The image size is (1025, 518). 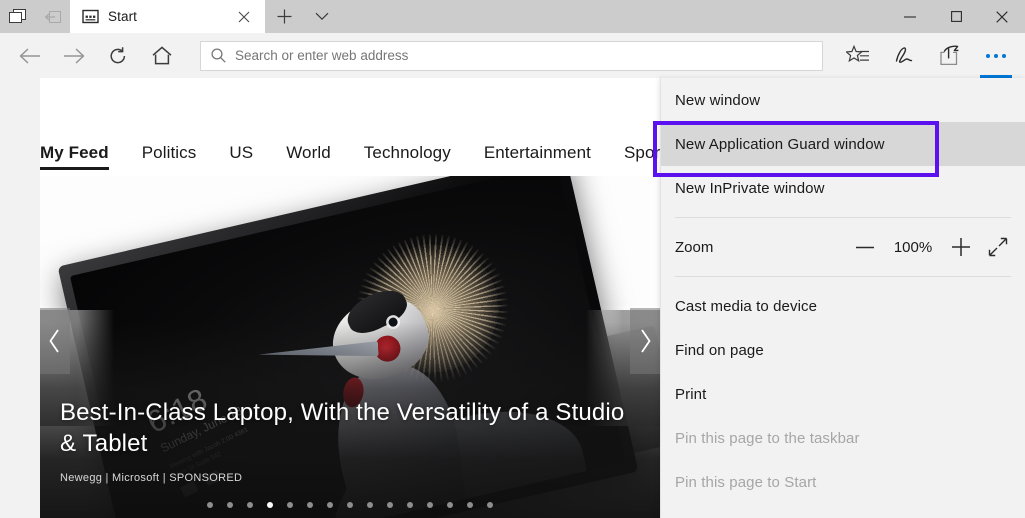 I want to click on maximize-icon, so click(x=956, y=16).